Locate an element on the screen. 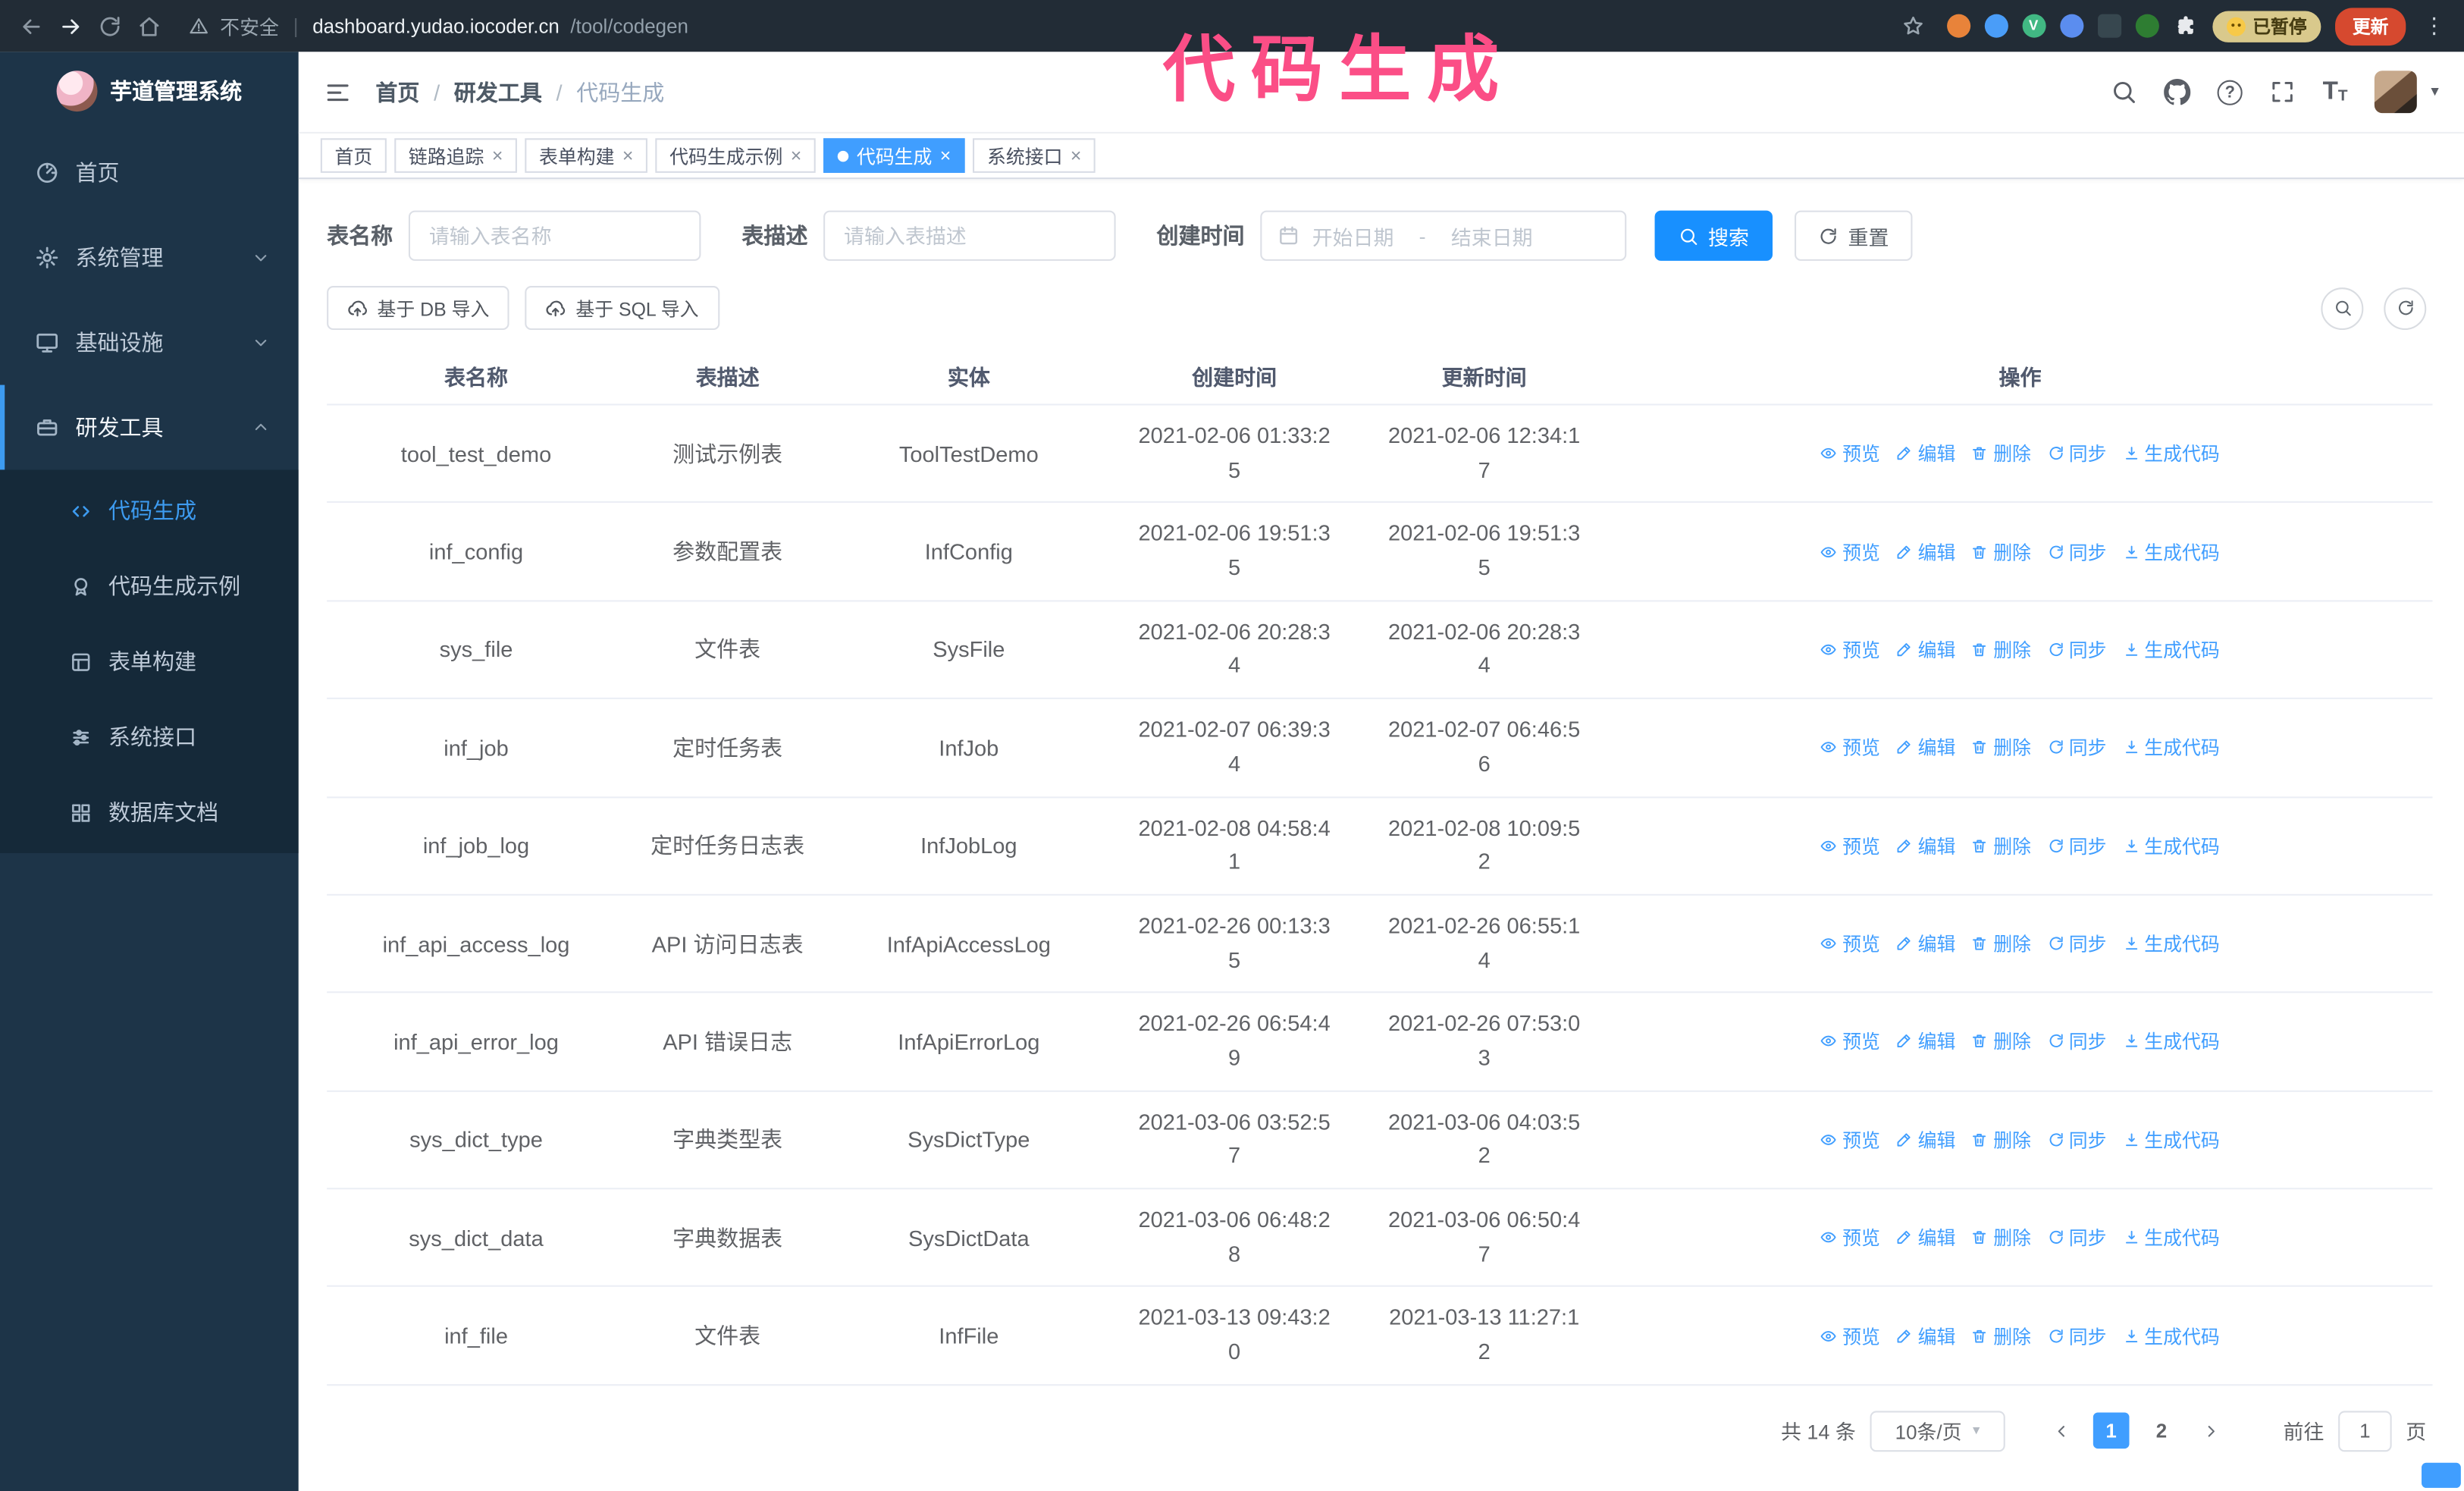 The image size is (2464, 1491). extensions-puzzle-icon is located at coordinates (2186, 26).